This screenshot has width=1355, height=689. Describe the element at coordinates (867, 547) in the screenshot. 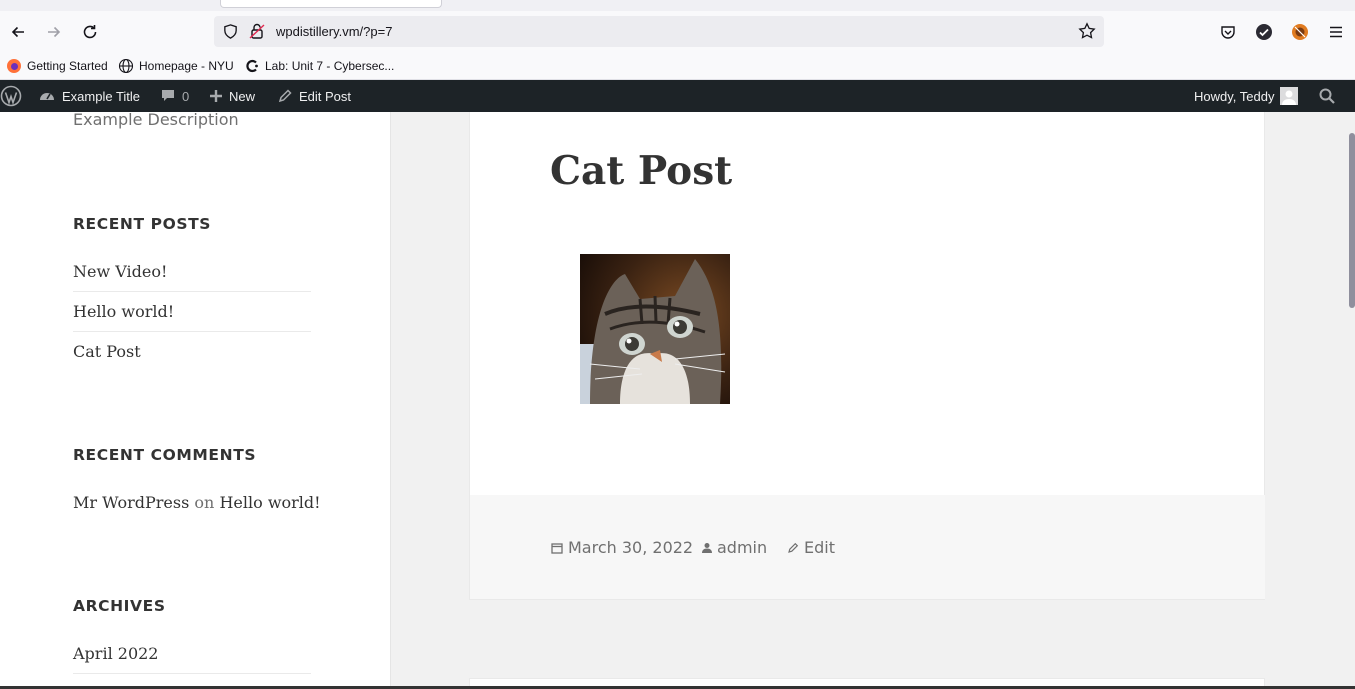

I see `post-footer: March 30, 2022 admin Edit` at that location.